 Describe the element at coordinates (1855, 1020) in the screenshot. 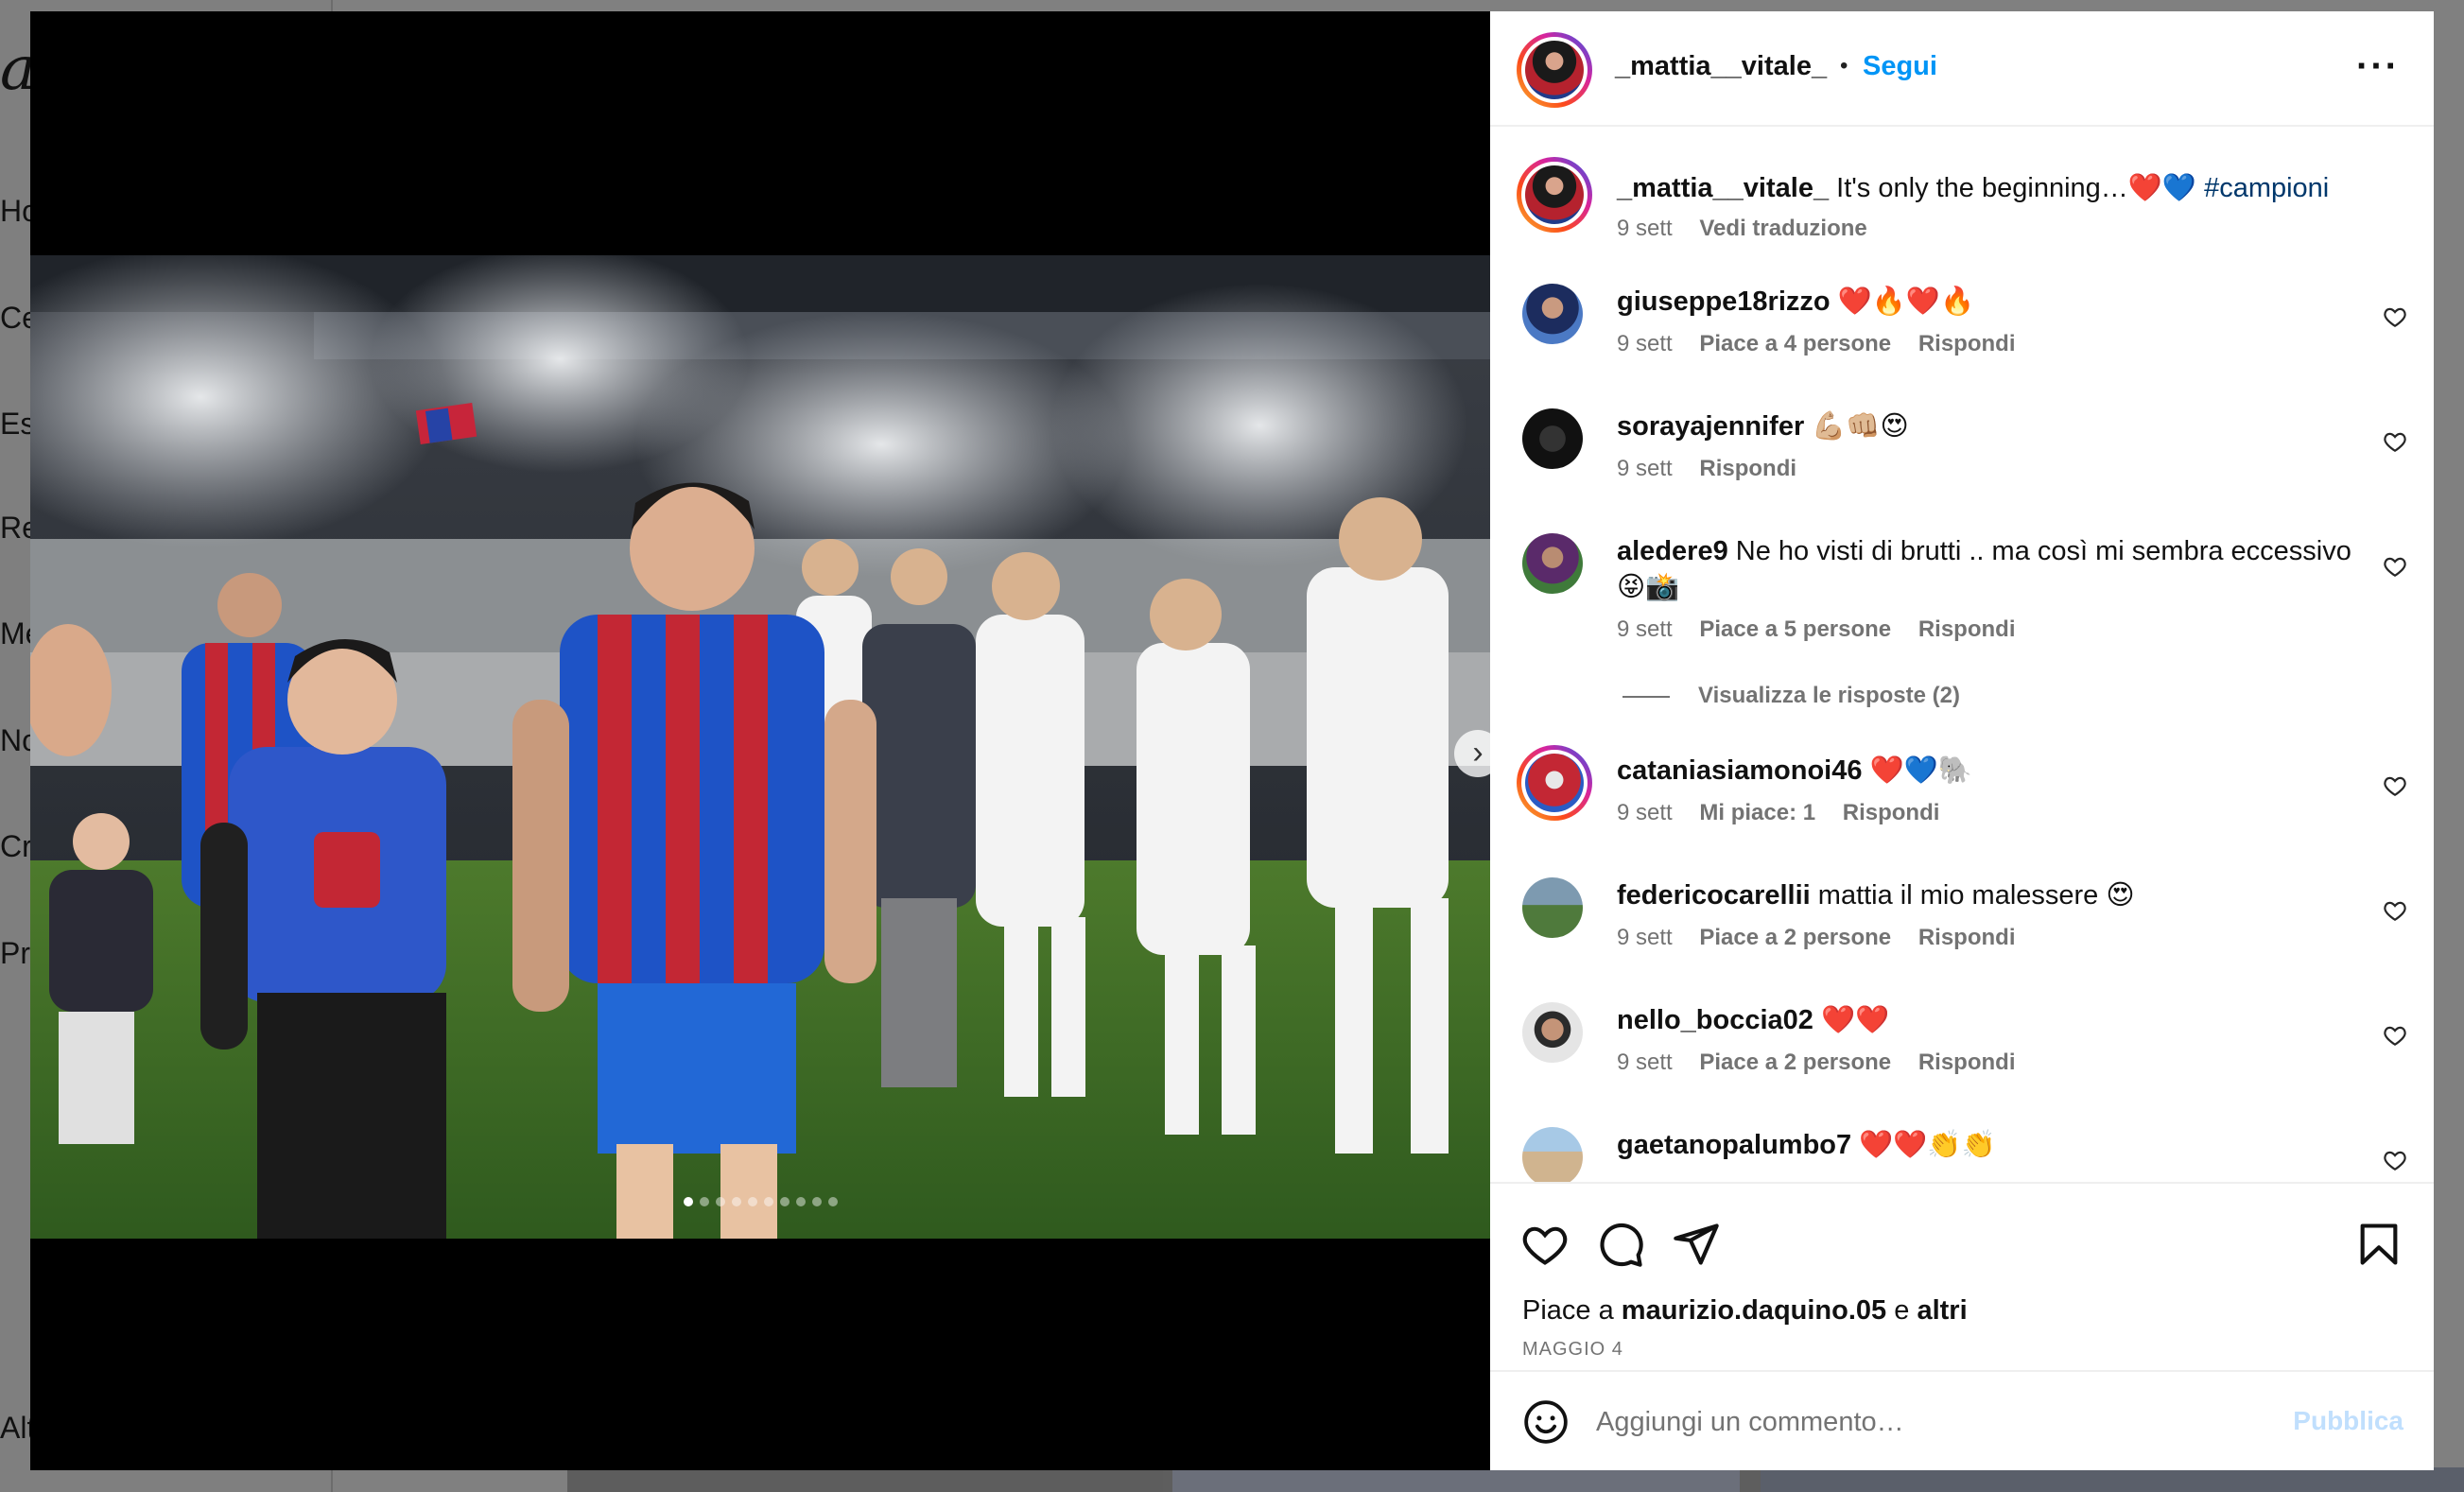

I see `comment-text: ❤️❤️` at that location.